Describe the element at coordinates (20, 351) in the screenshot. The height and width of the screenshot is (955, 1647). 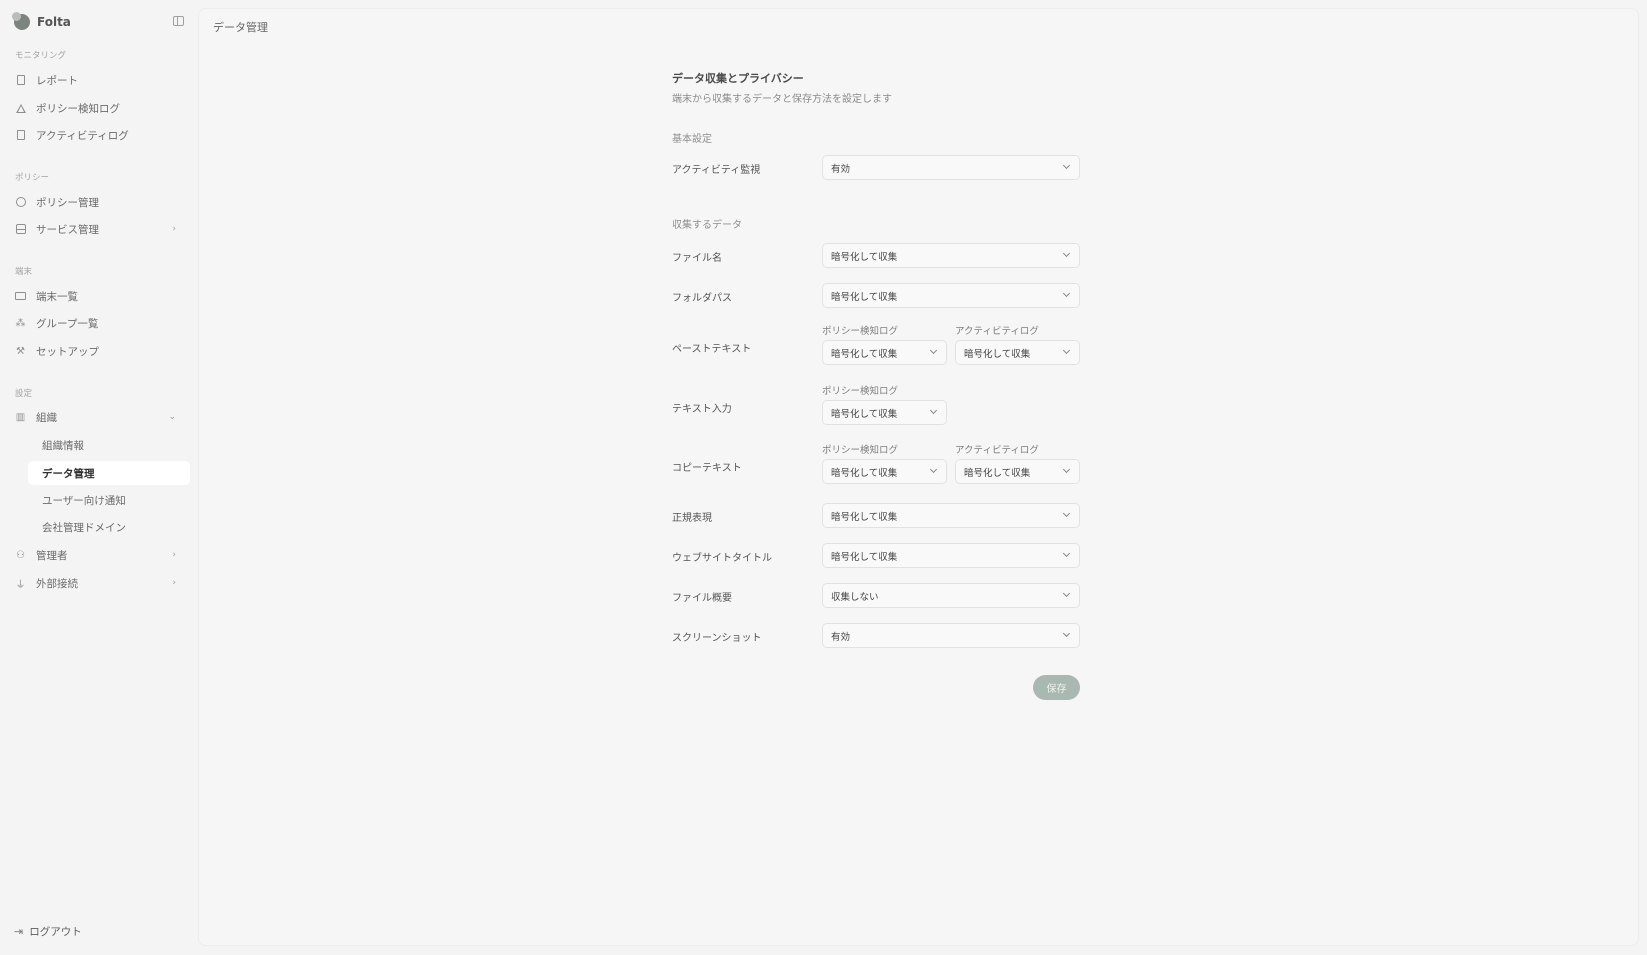
I see `wrench-icon: ⚒` at that location.